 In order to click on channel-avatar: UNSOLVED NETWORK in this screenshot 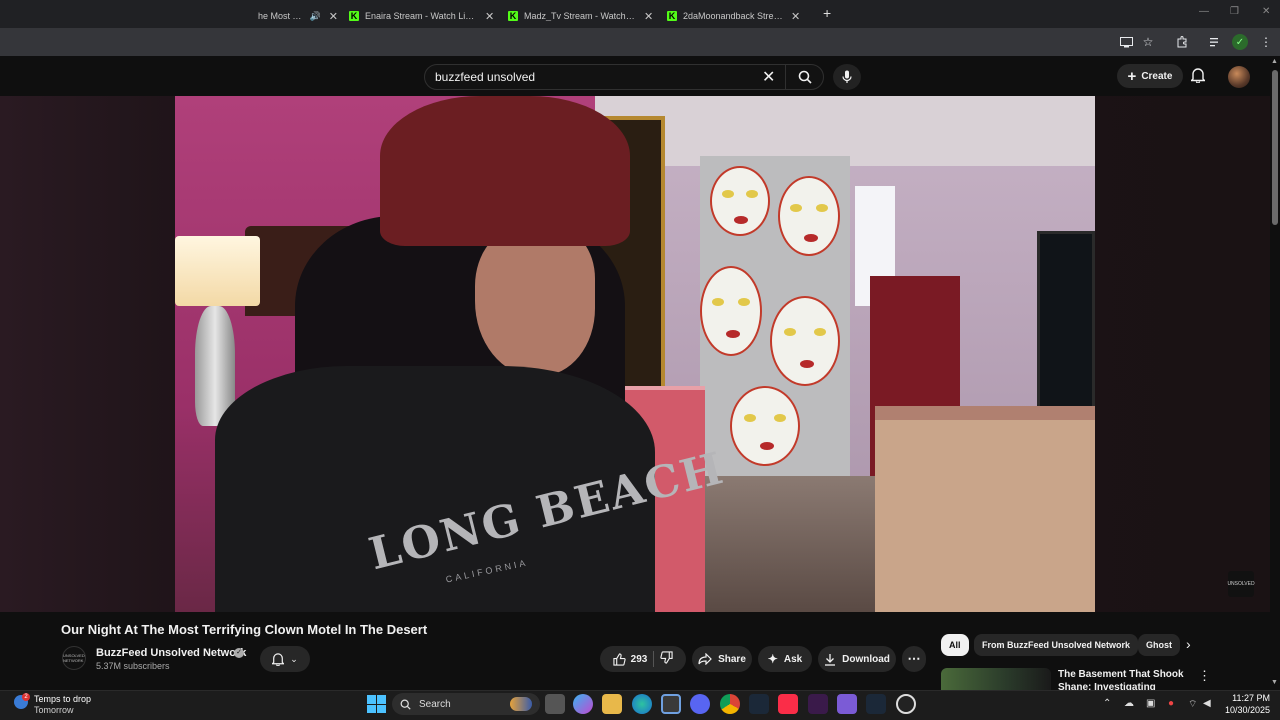, I will do `click(74, 658)`.